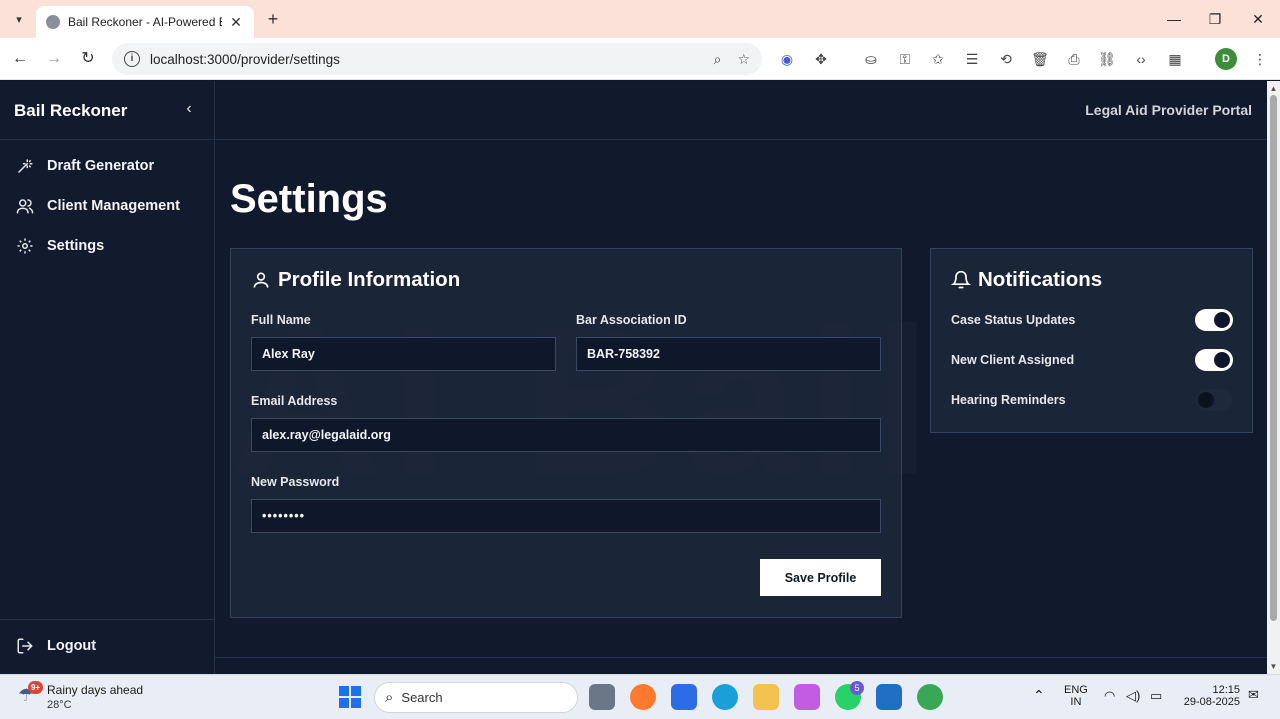 The width and height of the screenshot is (1280, 719). I want to click on code-icon: ‹›, so click(1141, 59).